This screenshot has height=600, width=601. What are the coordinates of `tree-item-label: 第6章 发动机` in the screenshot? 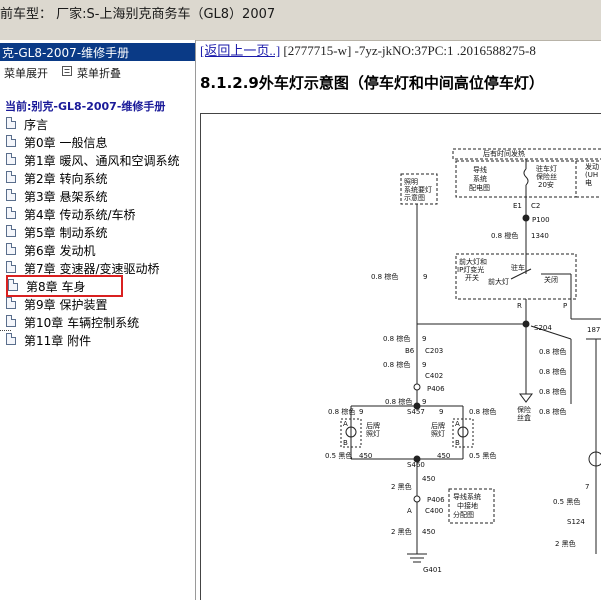 It's located at (60, 251).